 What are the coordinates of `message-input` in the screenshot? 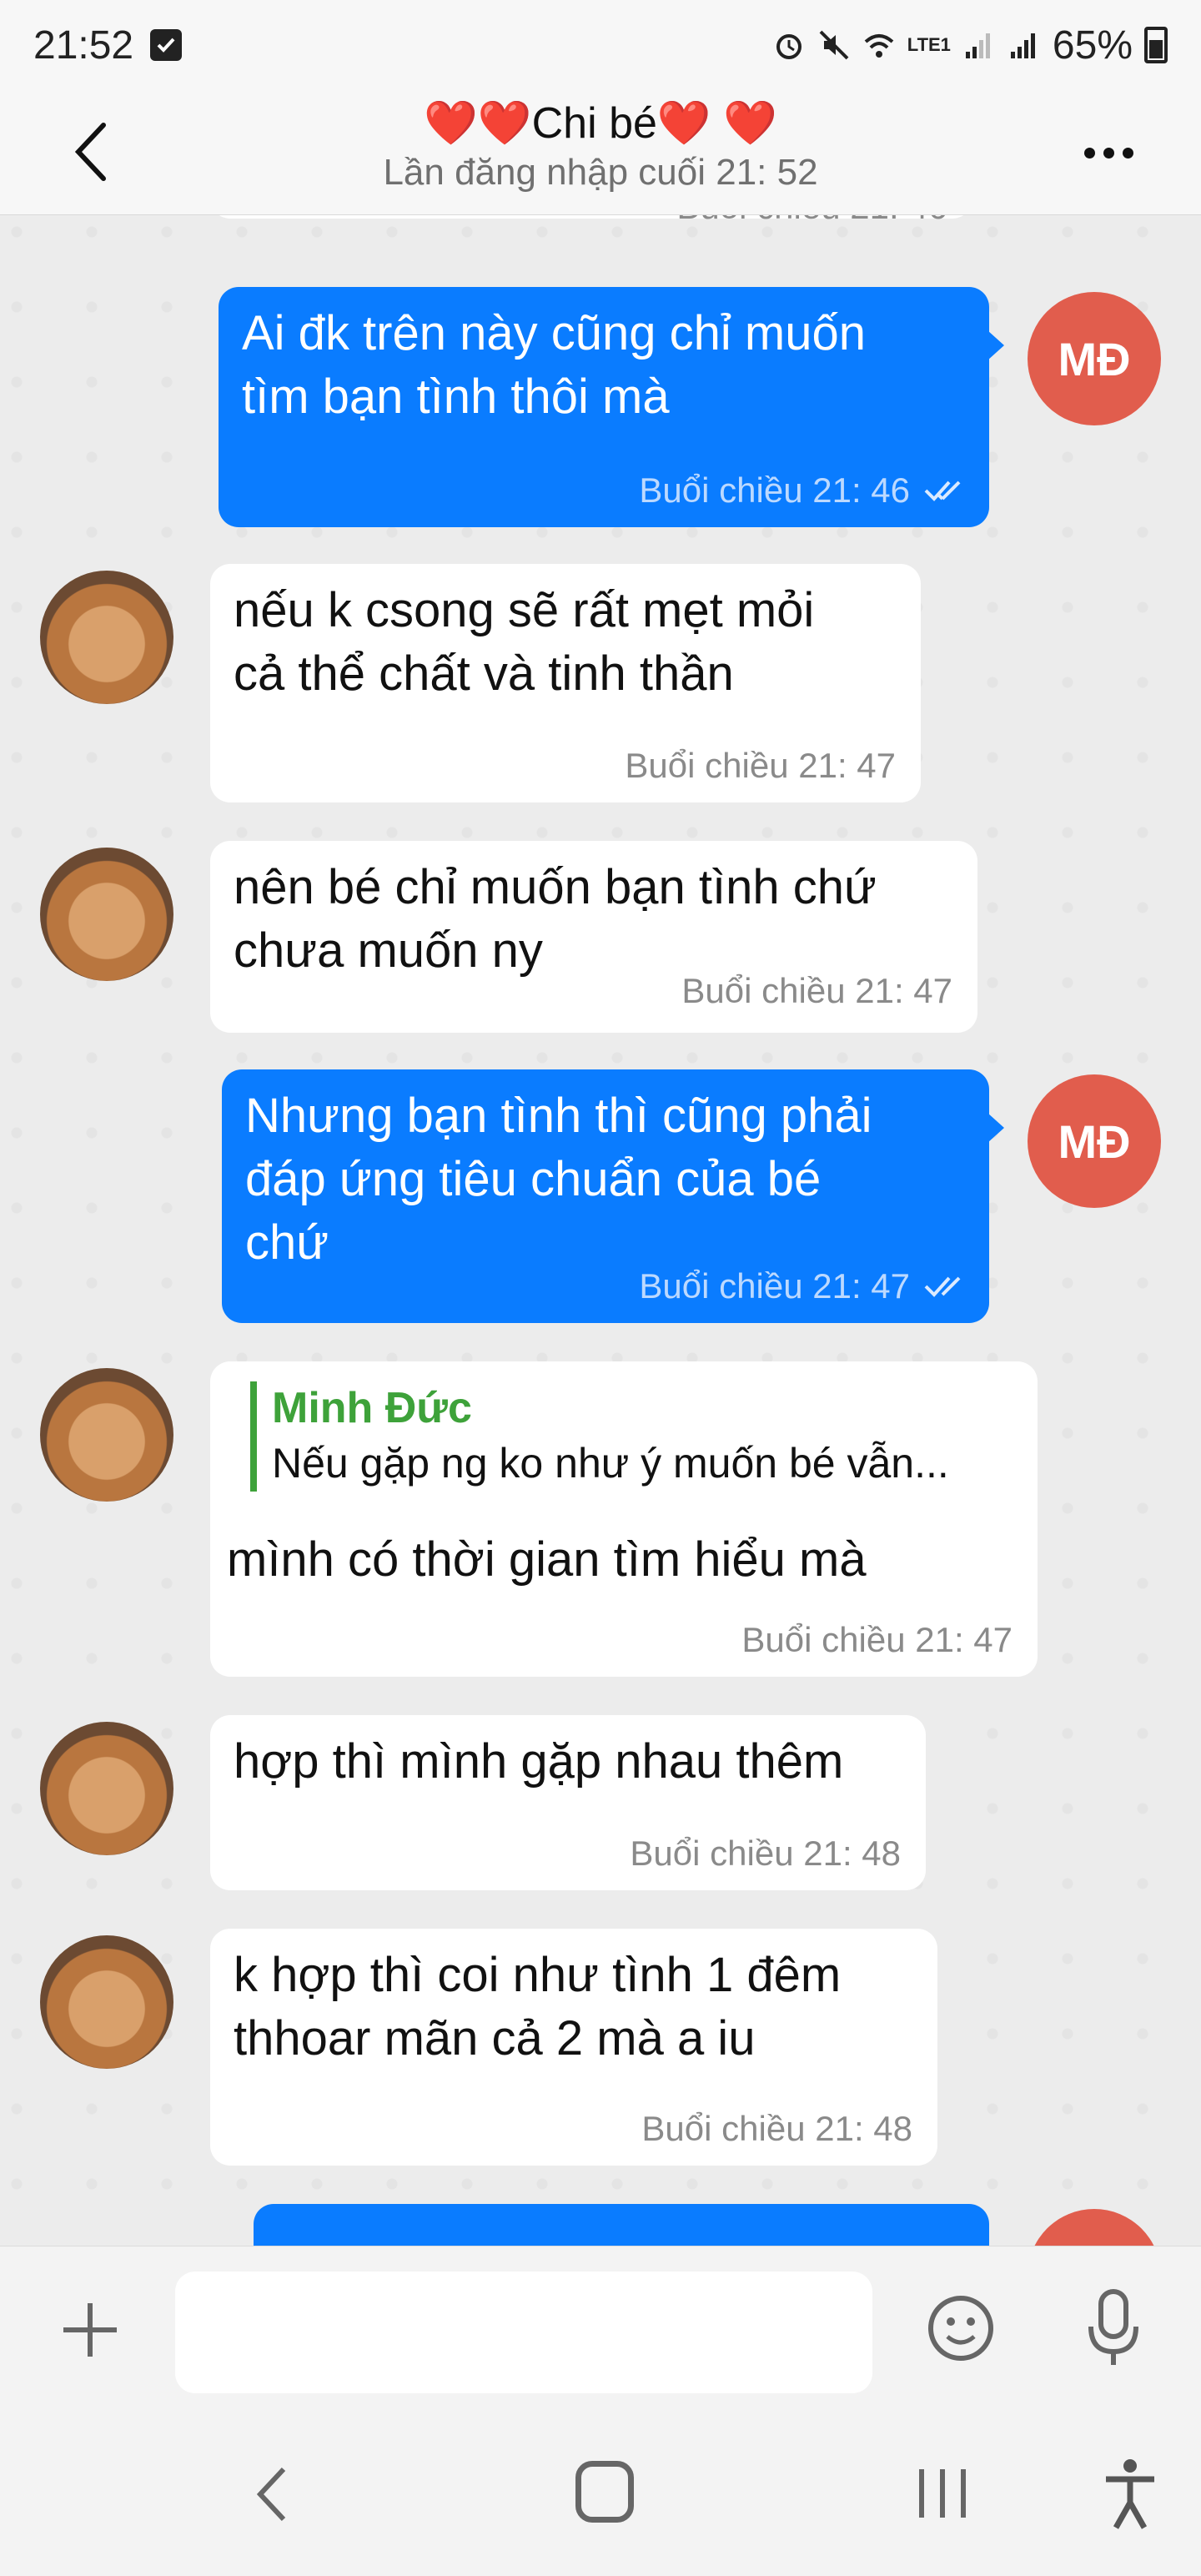 It's located at (523, 2332).